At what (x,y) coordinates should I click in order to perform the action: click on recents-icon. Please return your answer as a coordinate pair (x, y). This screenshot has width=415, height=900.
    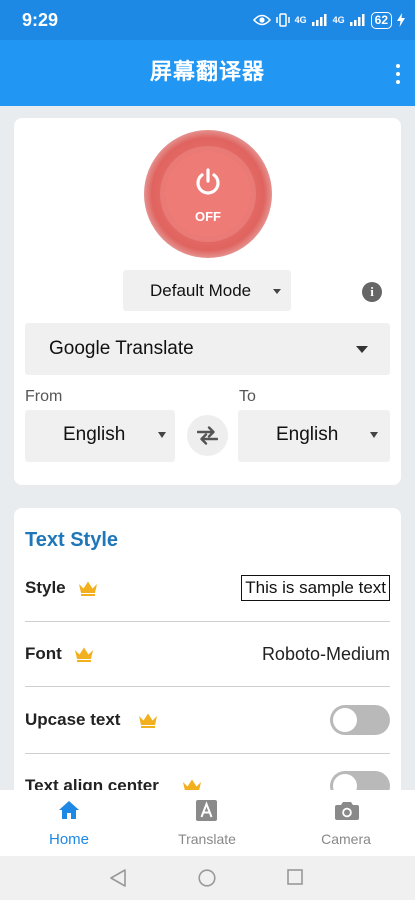
    Looking at the image, I should click on (295, 877).